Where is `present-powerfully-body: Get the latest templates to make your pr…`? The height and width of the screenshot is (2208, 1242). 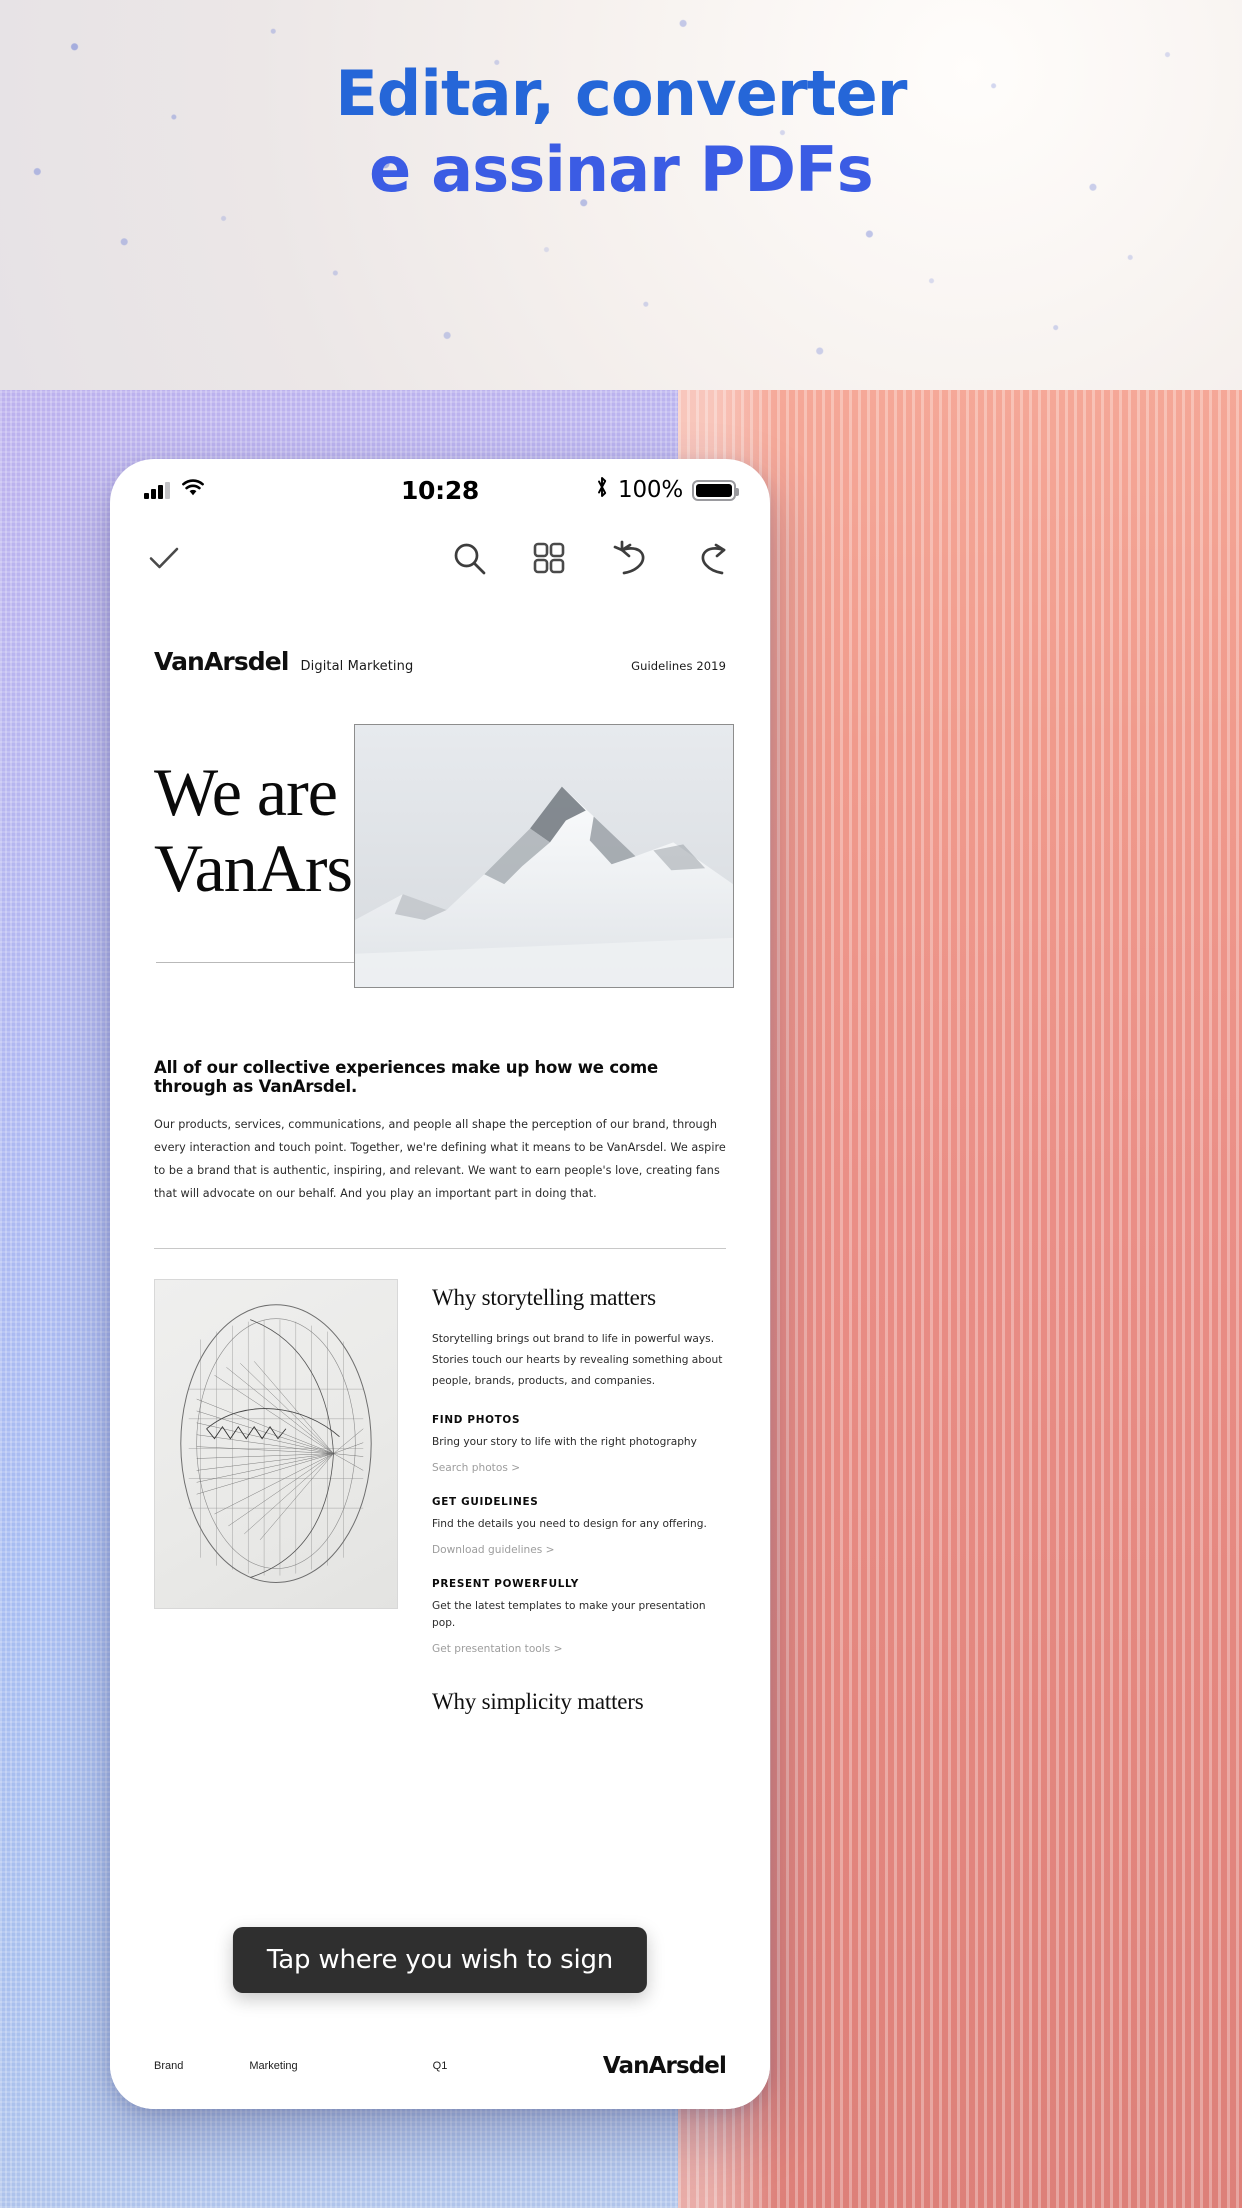
present-powerfully-body: Get the latest templates to make your pr… is located at coordinates (569, 1615).